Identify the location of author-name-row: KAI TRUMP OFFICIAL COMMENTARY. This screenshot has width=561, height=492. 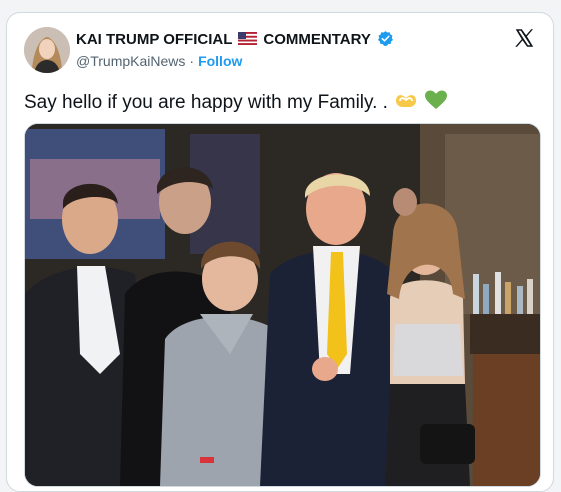
(235, 39).